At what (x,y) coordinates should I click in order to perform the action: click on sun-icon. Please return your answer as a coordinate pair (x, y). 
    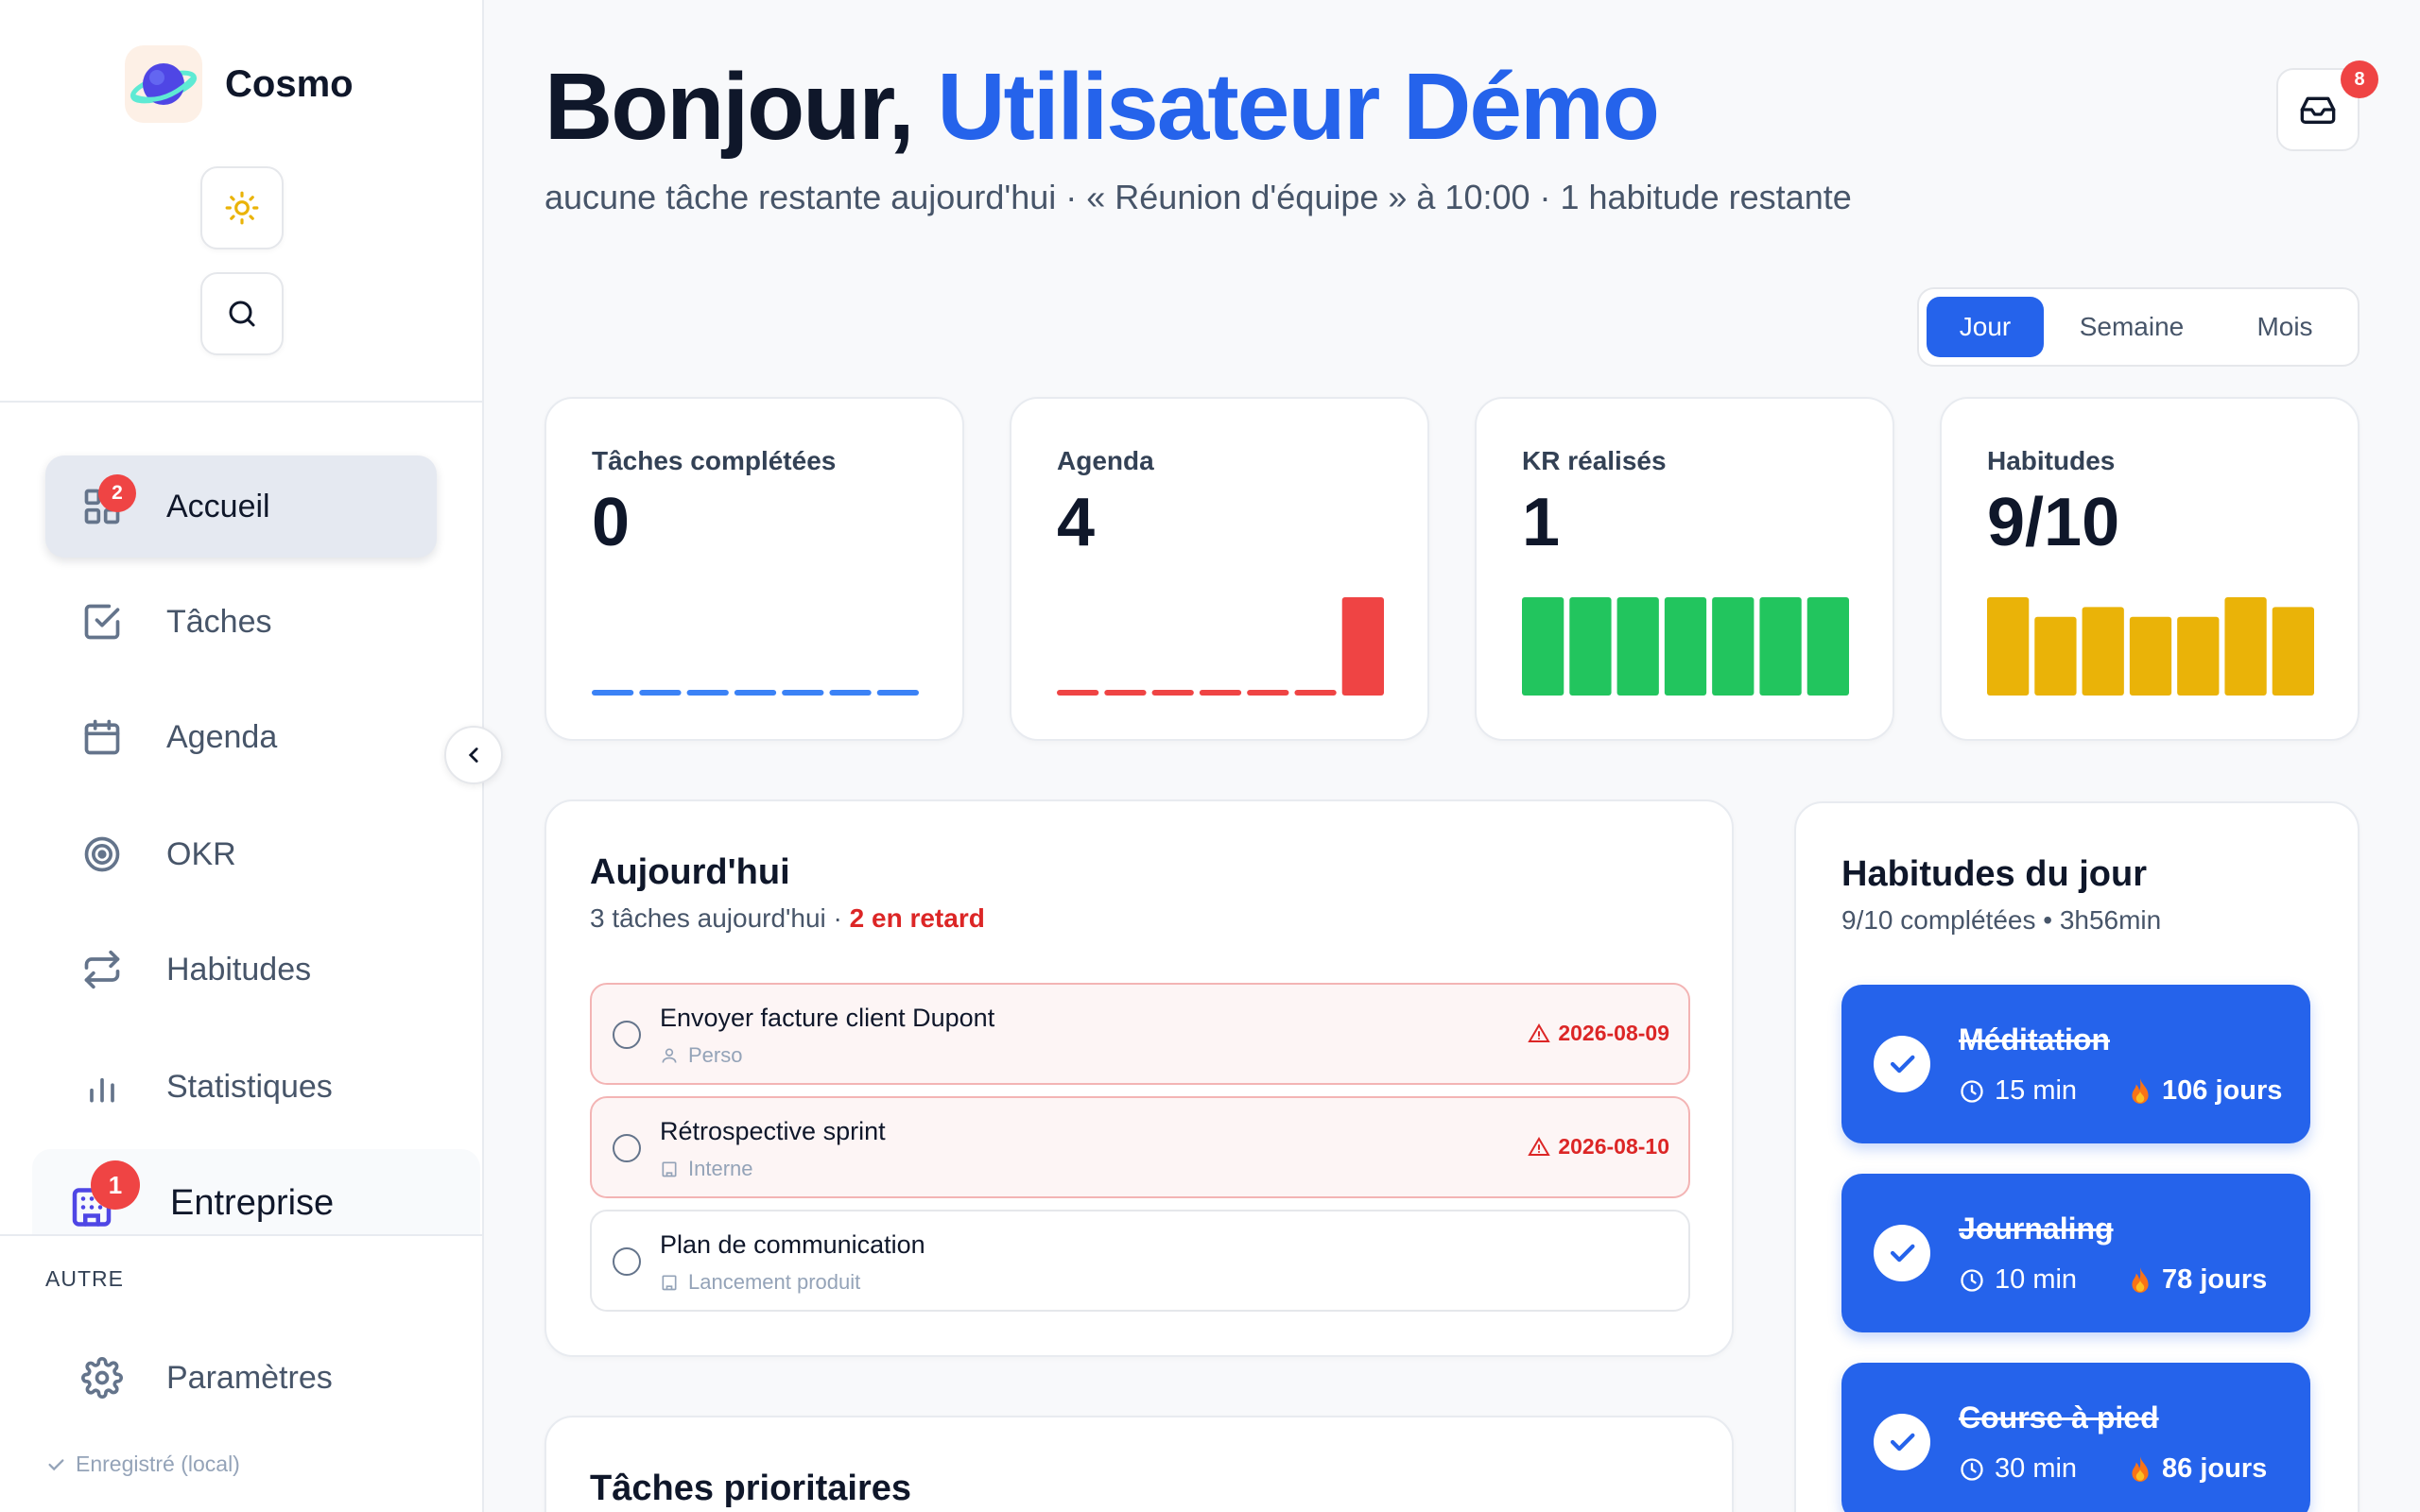
    Looking at the image, I should click on (242, 208).